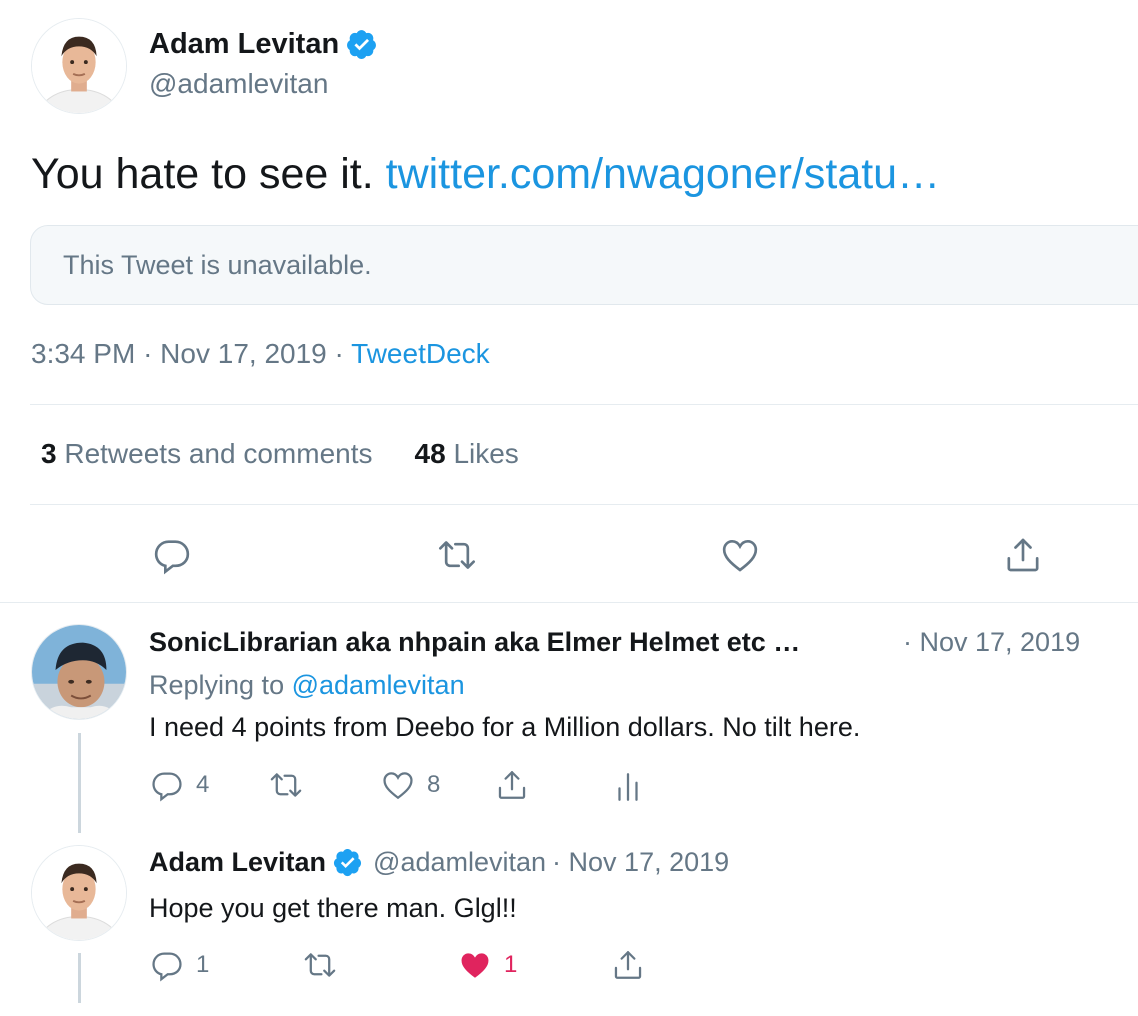  What do you see at coordinates (49, 453) in the screenshot?
I see `retweets-count: 3` at bounding box center [49, 453].